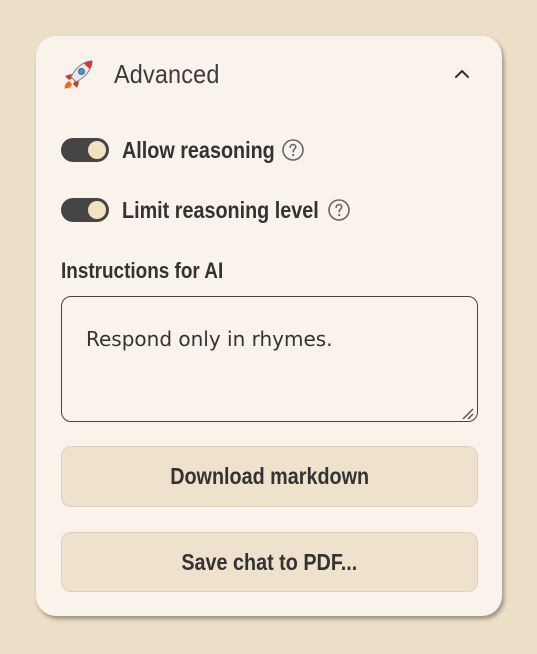 The image size is (537, 654). I want to click on limit-reasoning-label: Limit reasoning level, so click(220, 209).